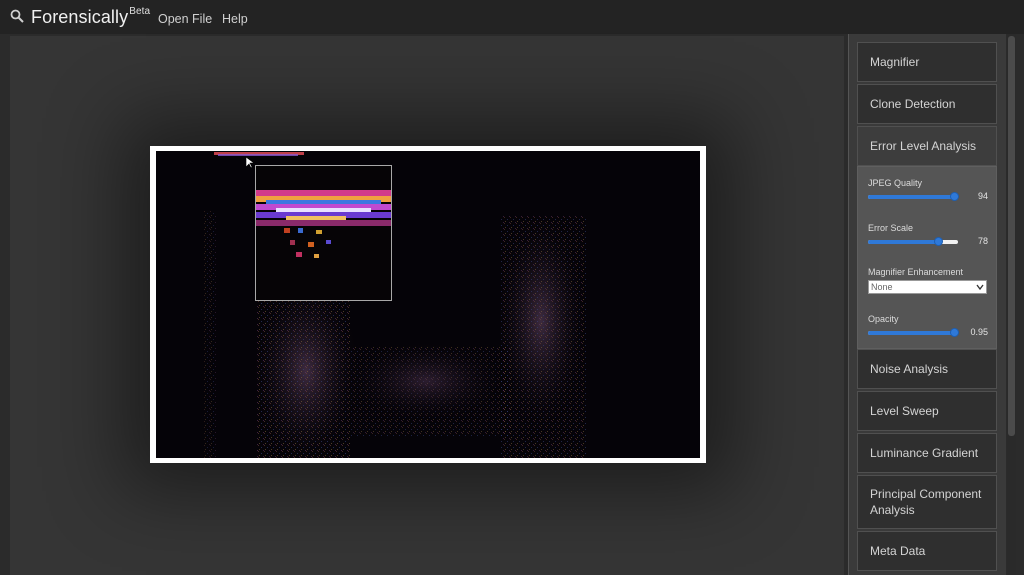 This screenshot has width=1024, height=575. What do you see at coordinates (17, 16) in the screenshot?
I see `search-icon` at bounding box center [17, 16].